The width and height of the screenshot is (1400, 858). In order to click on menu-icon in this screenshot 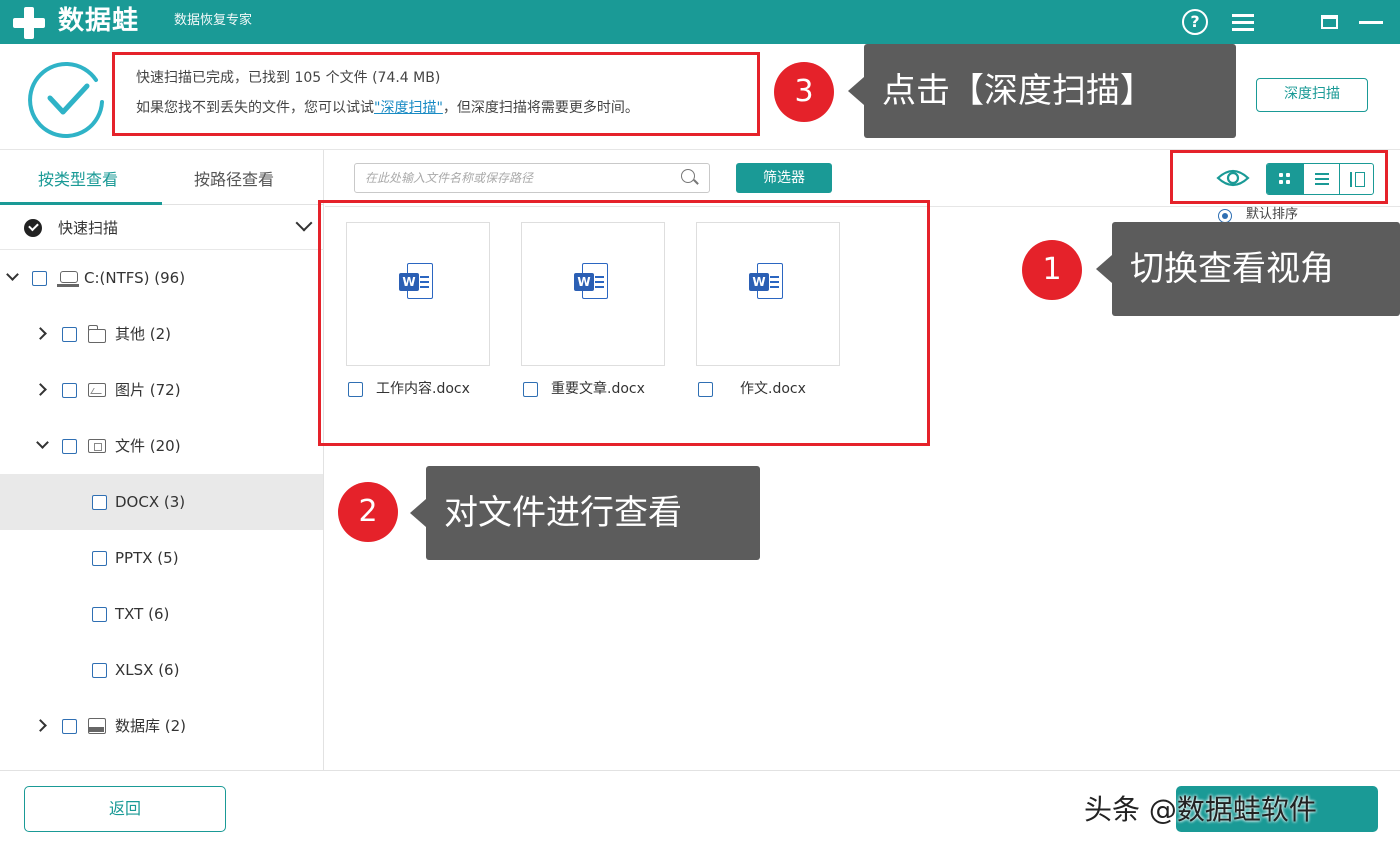, I will do `click(1243, 22)`.